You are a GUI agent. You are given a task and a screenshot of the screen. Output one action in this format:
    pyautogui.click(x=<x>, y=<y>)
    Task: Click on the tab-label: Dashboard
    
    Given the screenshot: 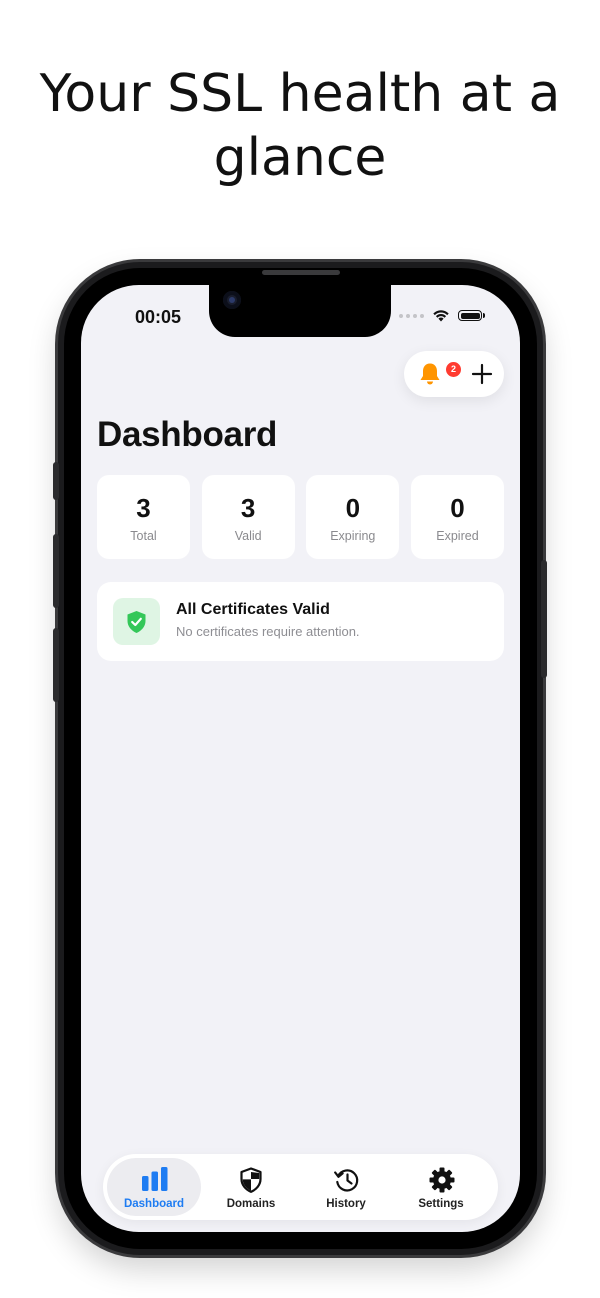 What is the action you would take?
    pyautogui.click(x=154, y=1204)
    